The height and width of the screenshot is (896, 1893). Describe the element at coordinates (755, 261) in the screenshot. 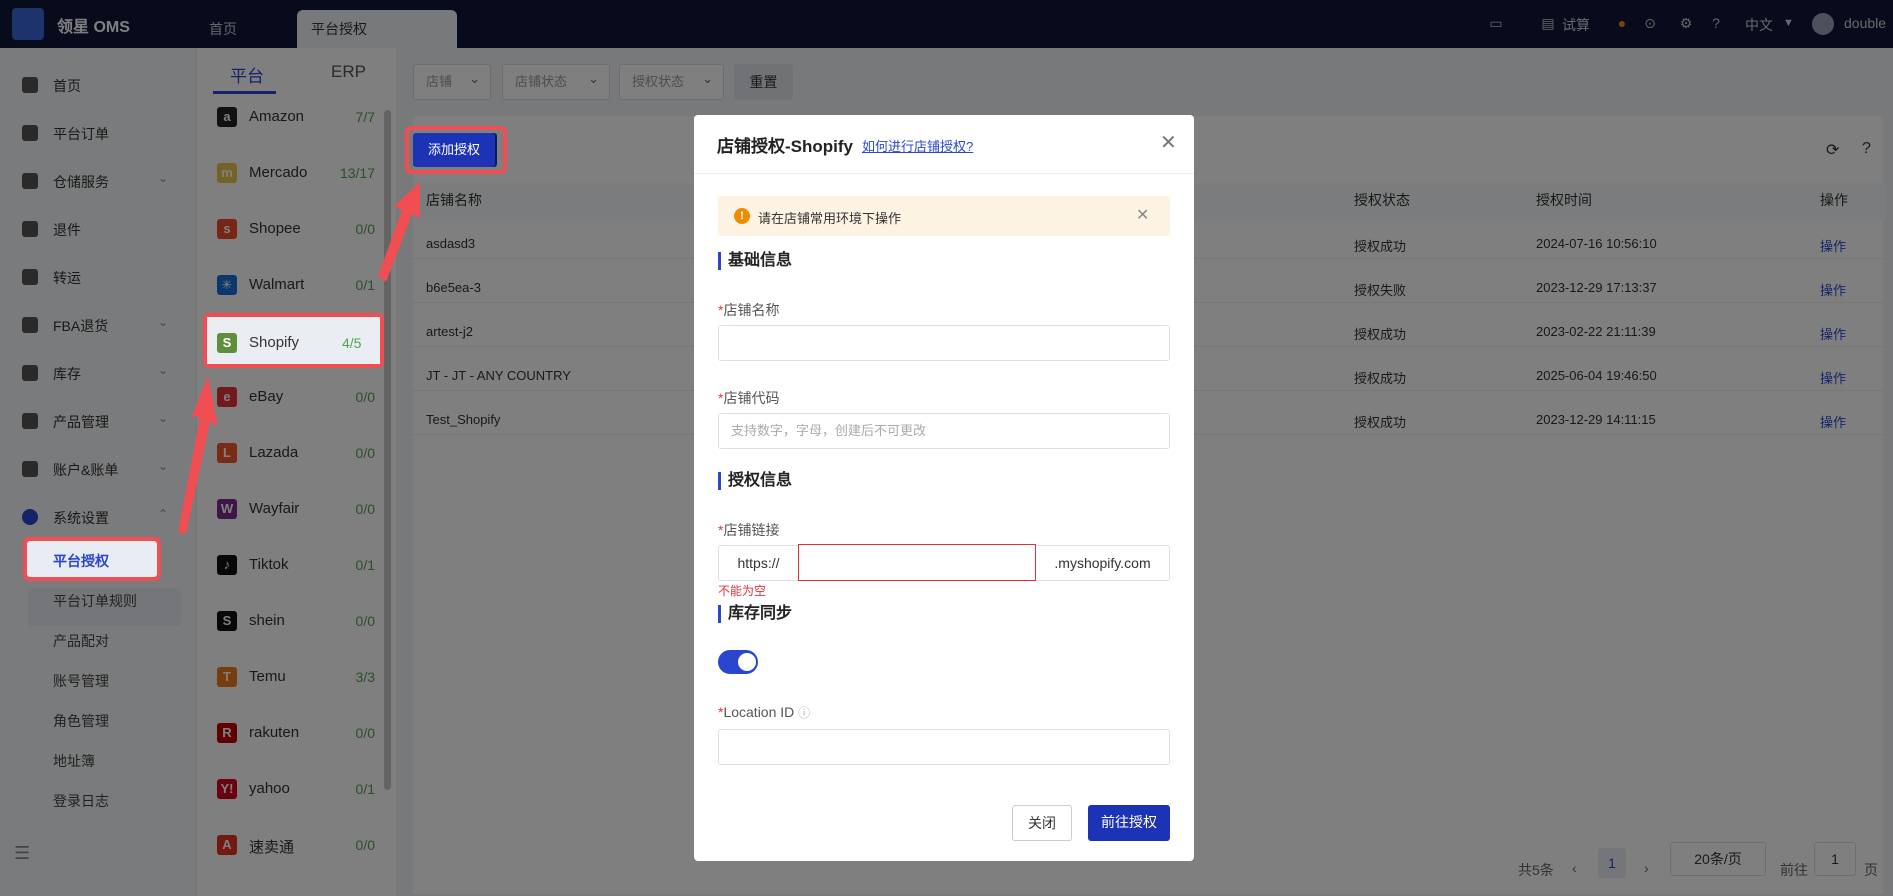

I see `section-basic: 基础信息` at that location.